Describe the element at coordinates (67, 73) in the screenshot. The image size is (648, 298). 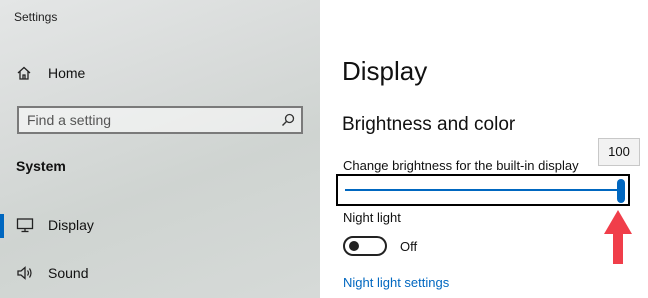
I see `nav-home-label: Home` at that location.